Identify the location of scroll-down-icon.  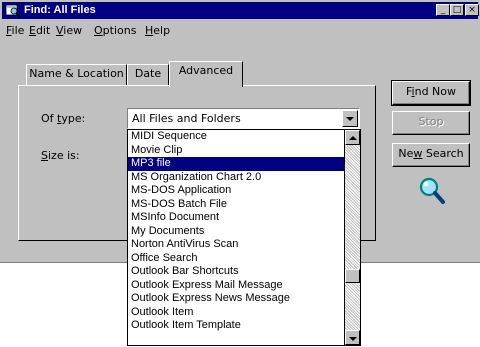
(353, 339).